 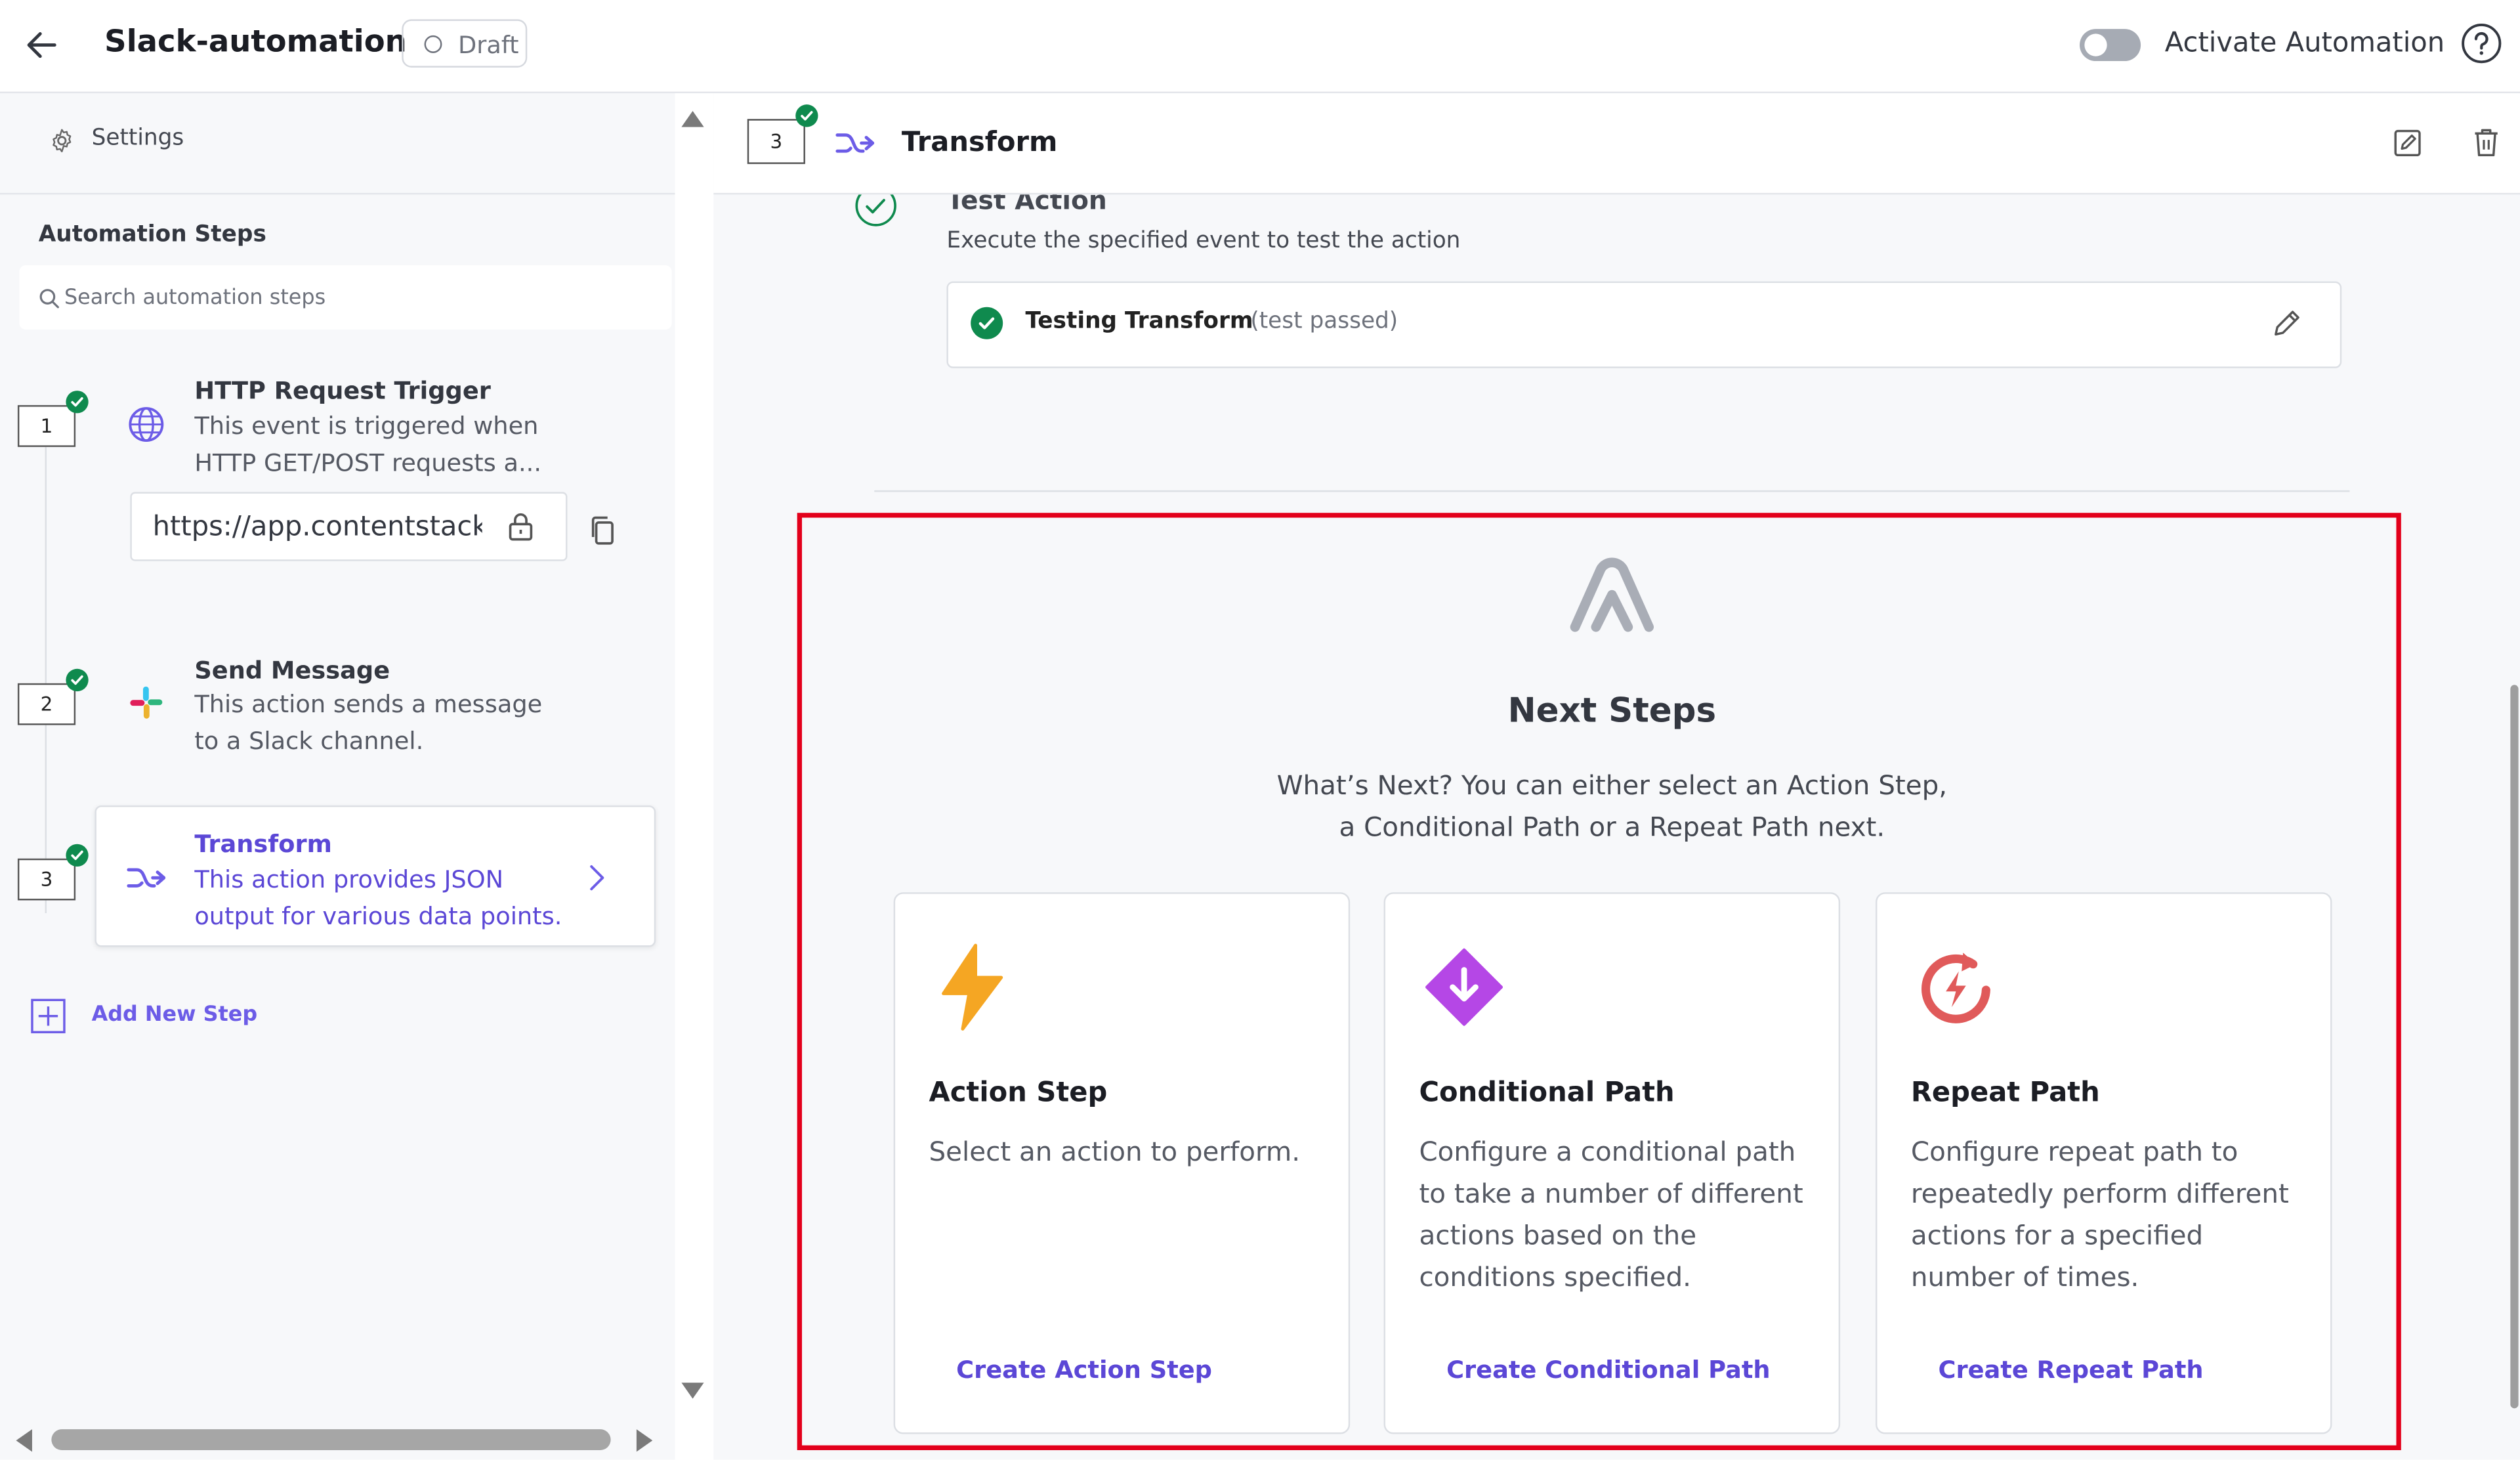 What do you see at coordinates (366, 426) in the screenshot?
I see `step-1-desc-line1: This event is triggered when` at bounding box center [366, 426].